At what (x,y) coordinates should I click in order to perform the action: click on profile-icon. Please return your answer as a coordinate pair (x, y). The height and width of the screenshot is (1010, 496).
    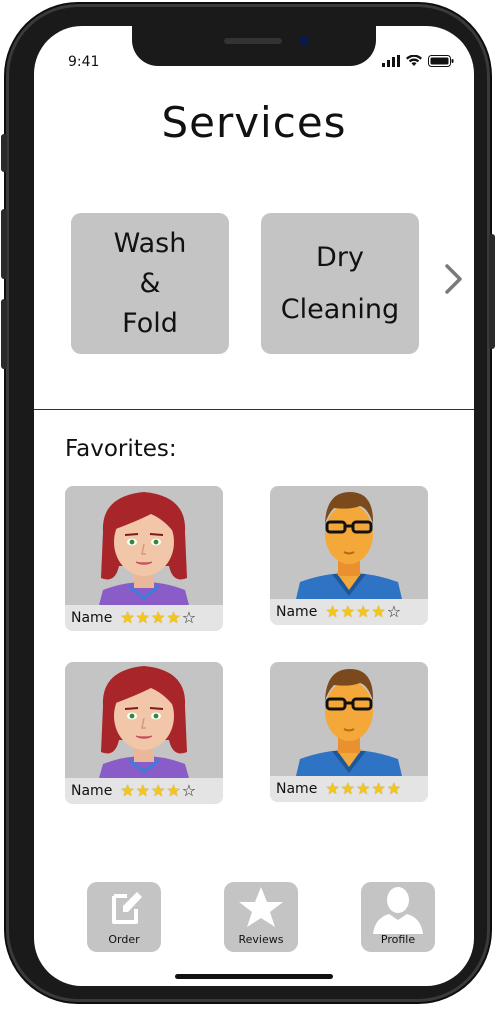
    Looking at the image, I should click on (398, 910).